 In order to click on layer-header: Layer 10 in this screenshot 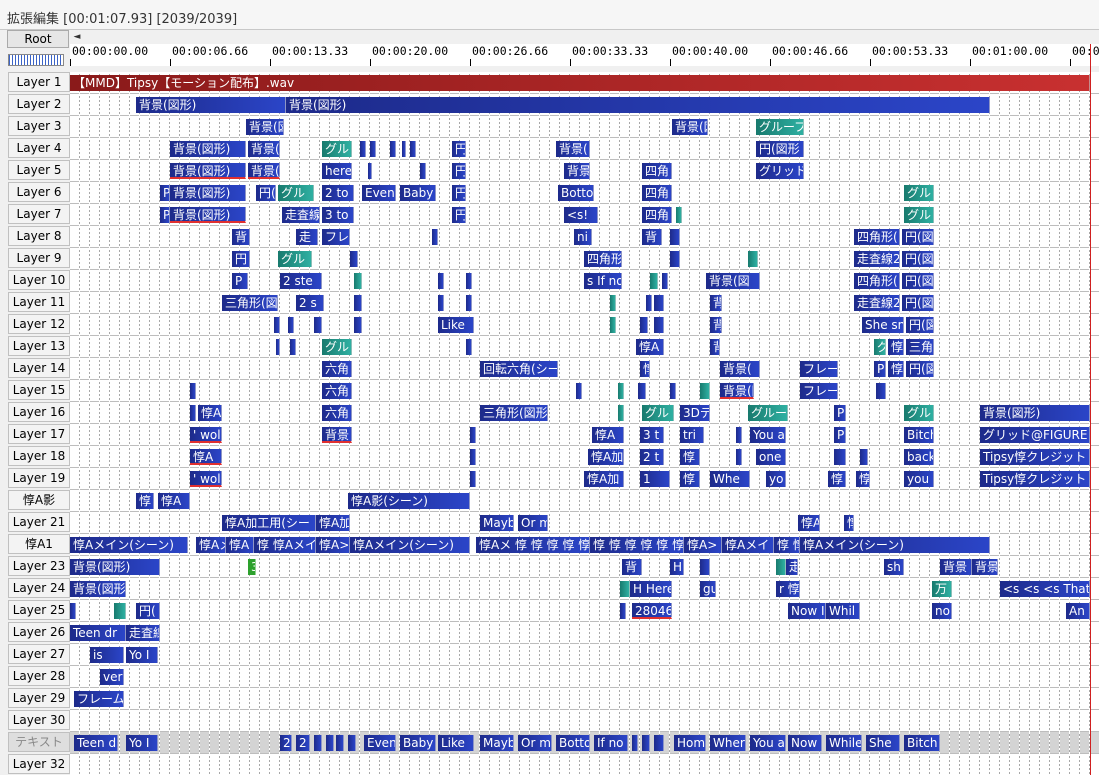, I will do `click(39, 280)`.